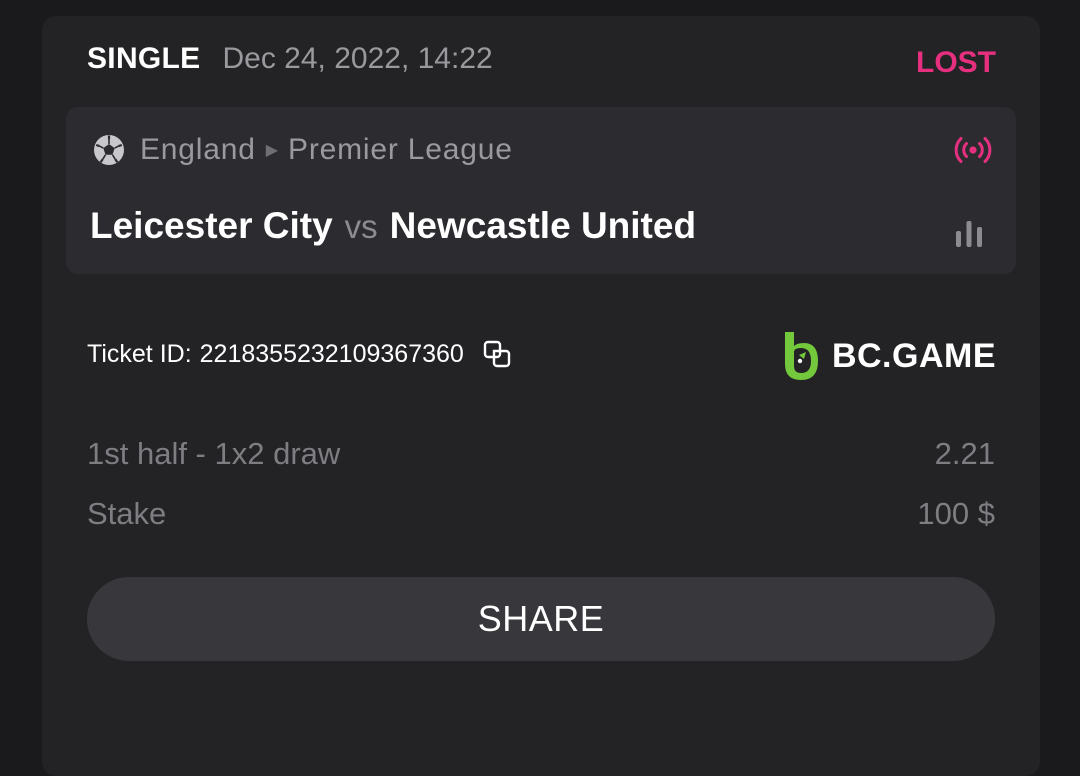 Image resolution: width=1080 pixels, height=776 pixels. Describe the element at coordinates (969, 233) in the screenshot. I see `bar-chart-icon` at that location.